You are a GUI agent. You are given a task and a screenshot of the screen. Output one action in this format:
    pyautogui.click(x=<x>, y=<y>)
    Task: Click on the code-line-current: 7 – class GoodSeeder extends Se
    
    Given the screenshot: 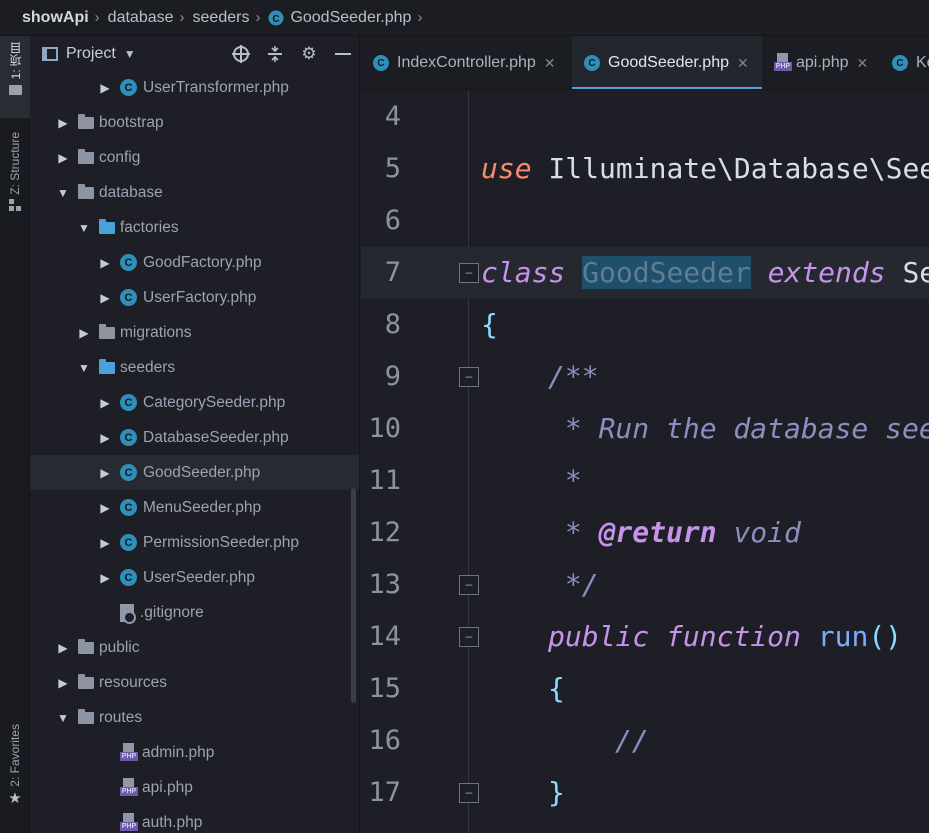 What is the action you would take?
    pyautogui.click(x=645, y=273)
    